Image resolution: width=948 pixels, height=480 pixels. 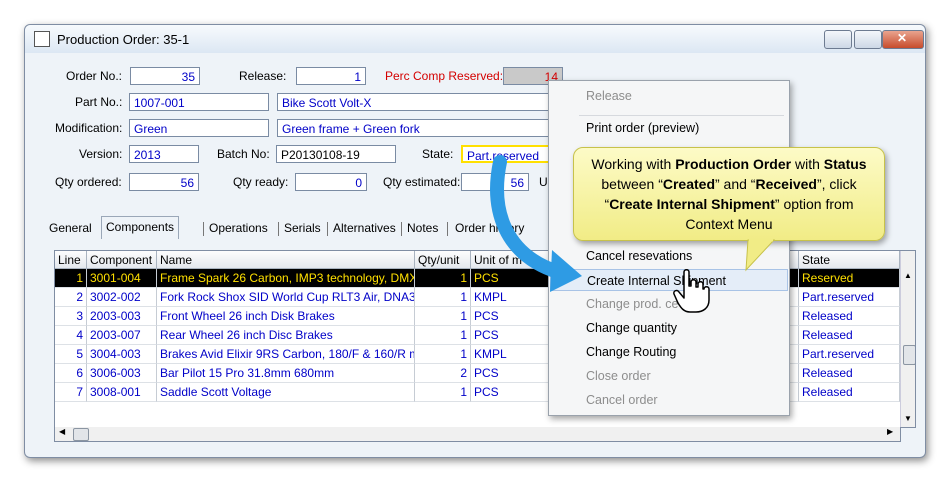 What do you see at coordinates (908, 275) in the screenshot?
I see `scroll-up-icon: ▲` at bounding box center [908, 275].